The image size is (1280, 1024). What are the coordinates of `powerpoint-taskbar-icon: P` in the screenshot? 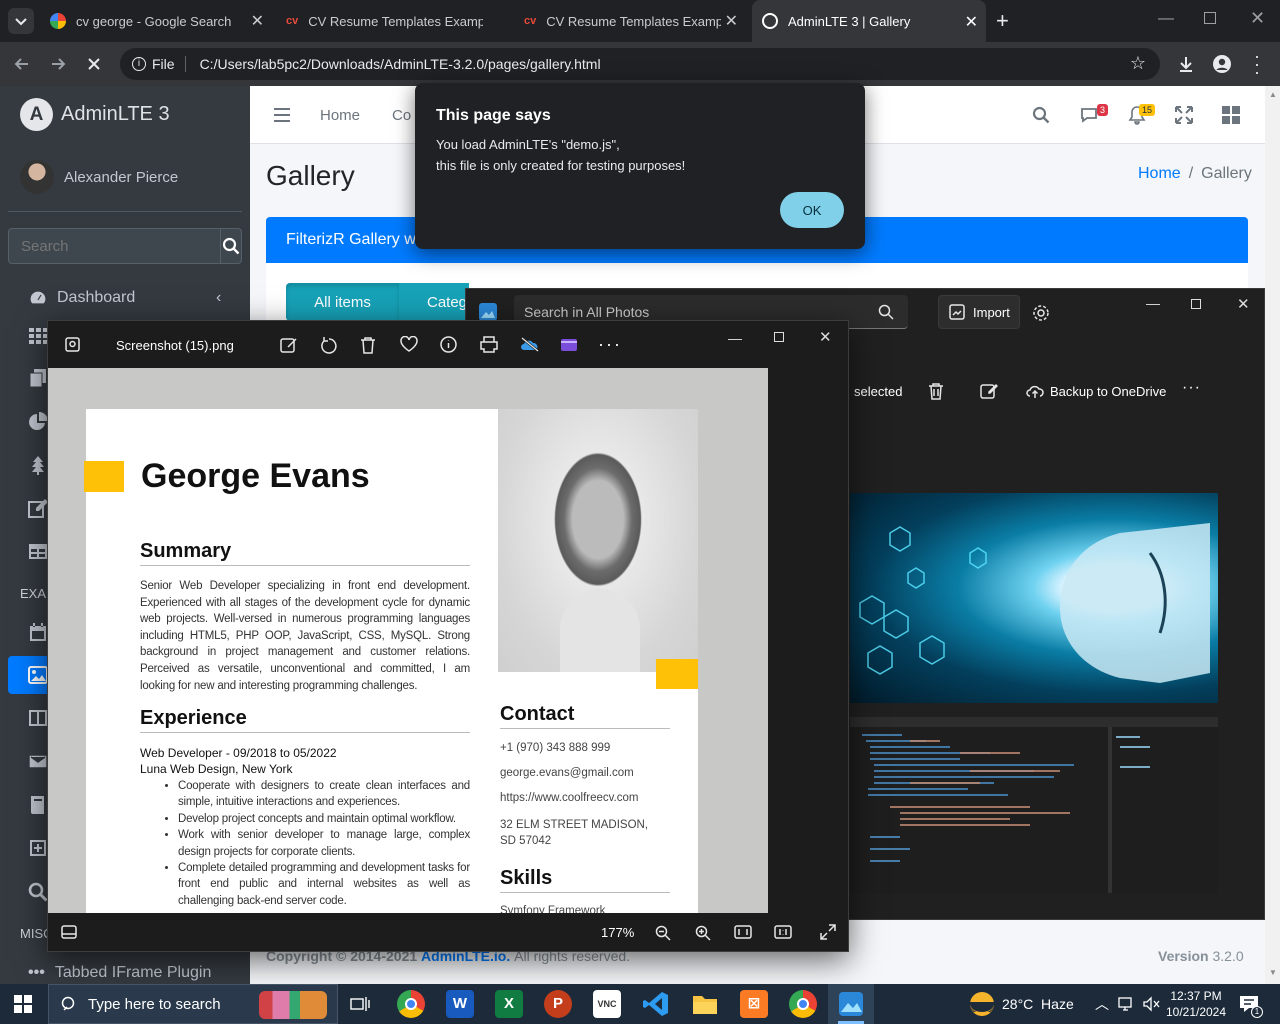 It's located at (558, 1004).